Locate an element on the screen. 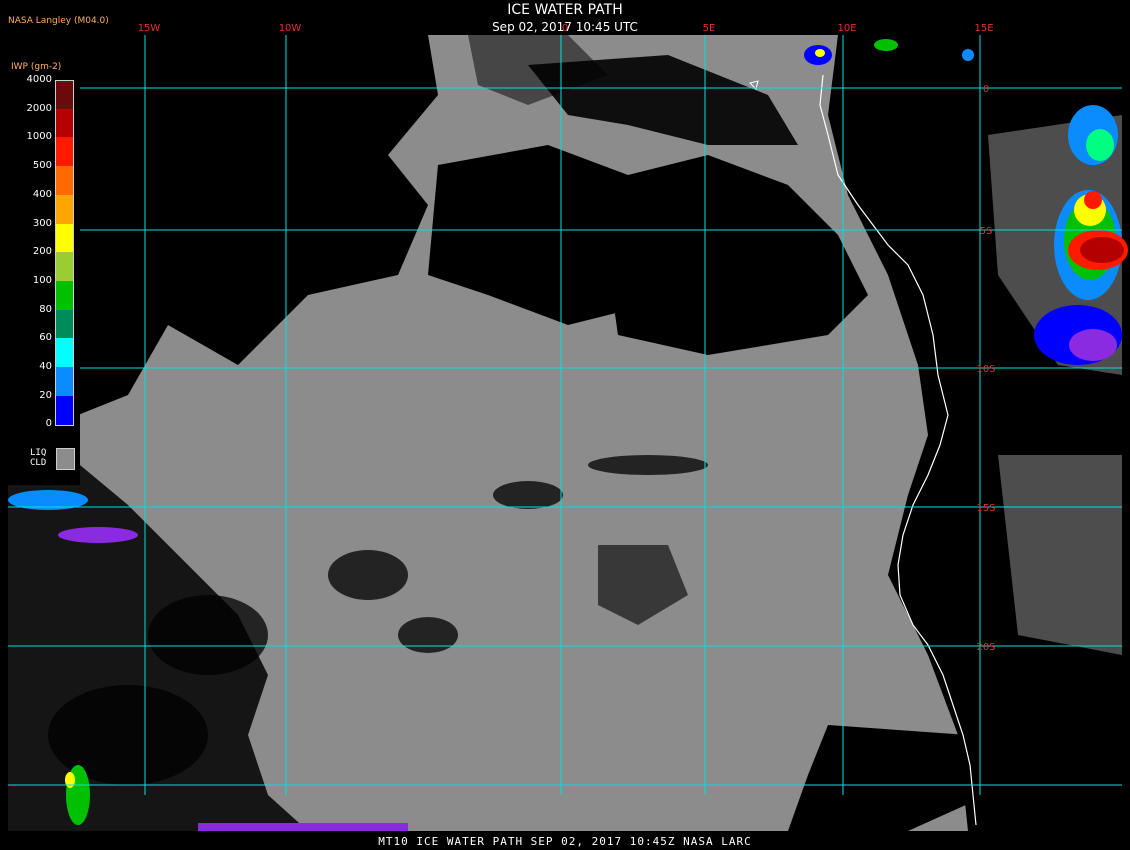 Image resolution: width=1130 pixels, height=850 pixels. legend-scale-frame is located at coordinates (64, 253).